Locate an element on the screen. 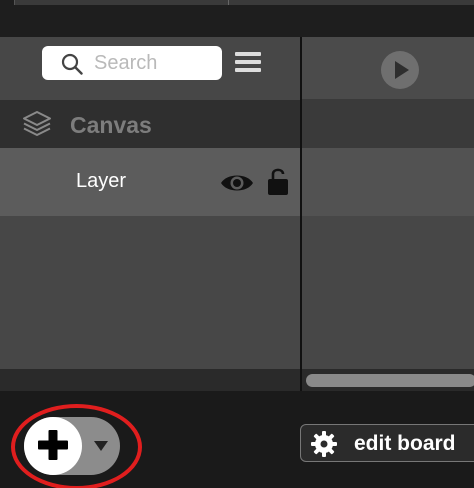 The height and width of the screenshot is (488, 474). layer-item: Layer is located at coordinates (150, 182).